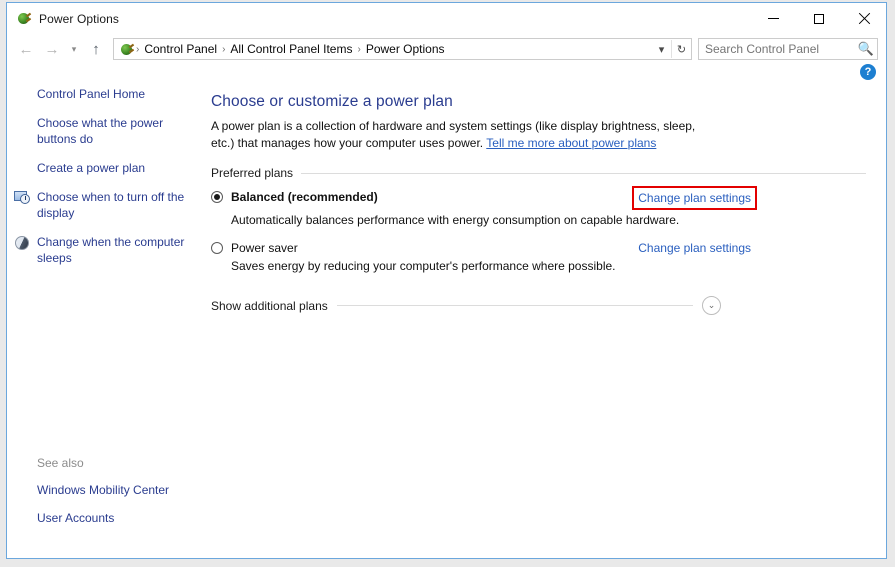  Describe the element at coordinates (217, 248) in the screenshot. I see `radio-power-saver` at that location.